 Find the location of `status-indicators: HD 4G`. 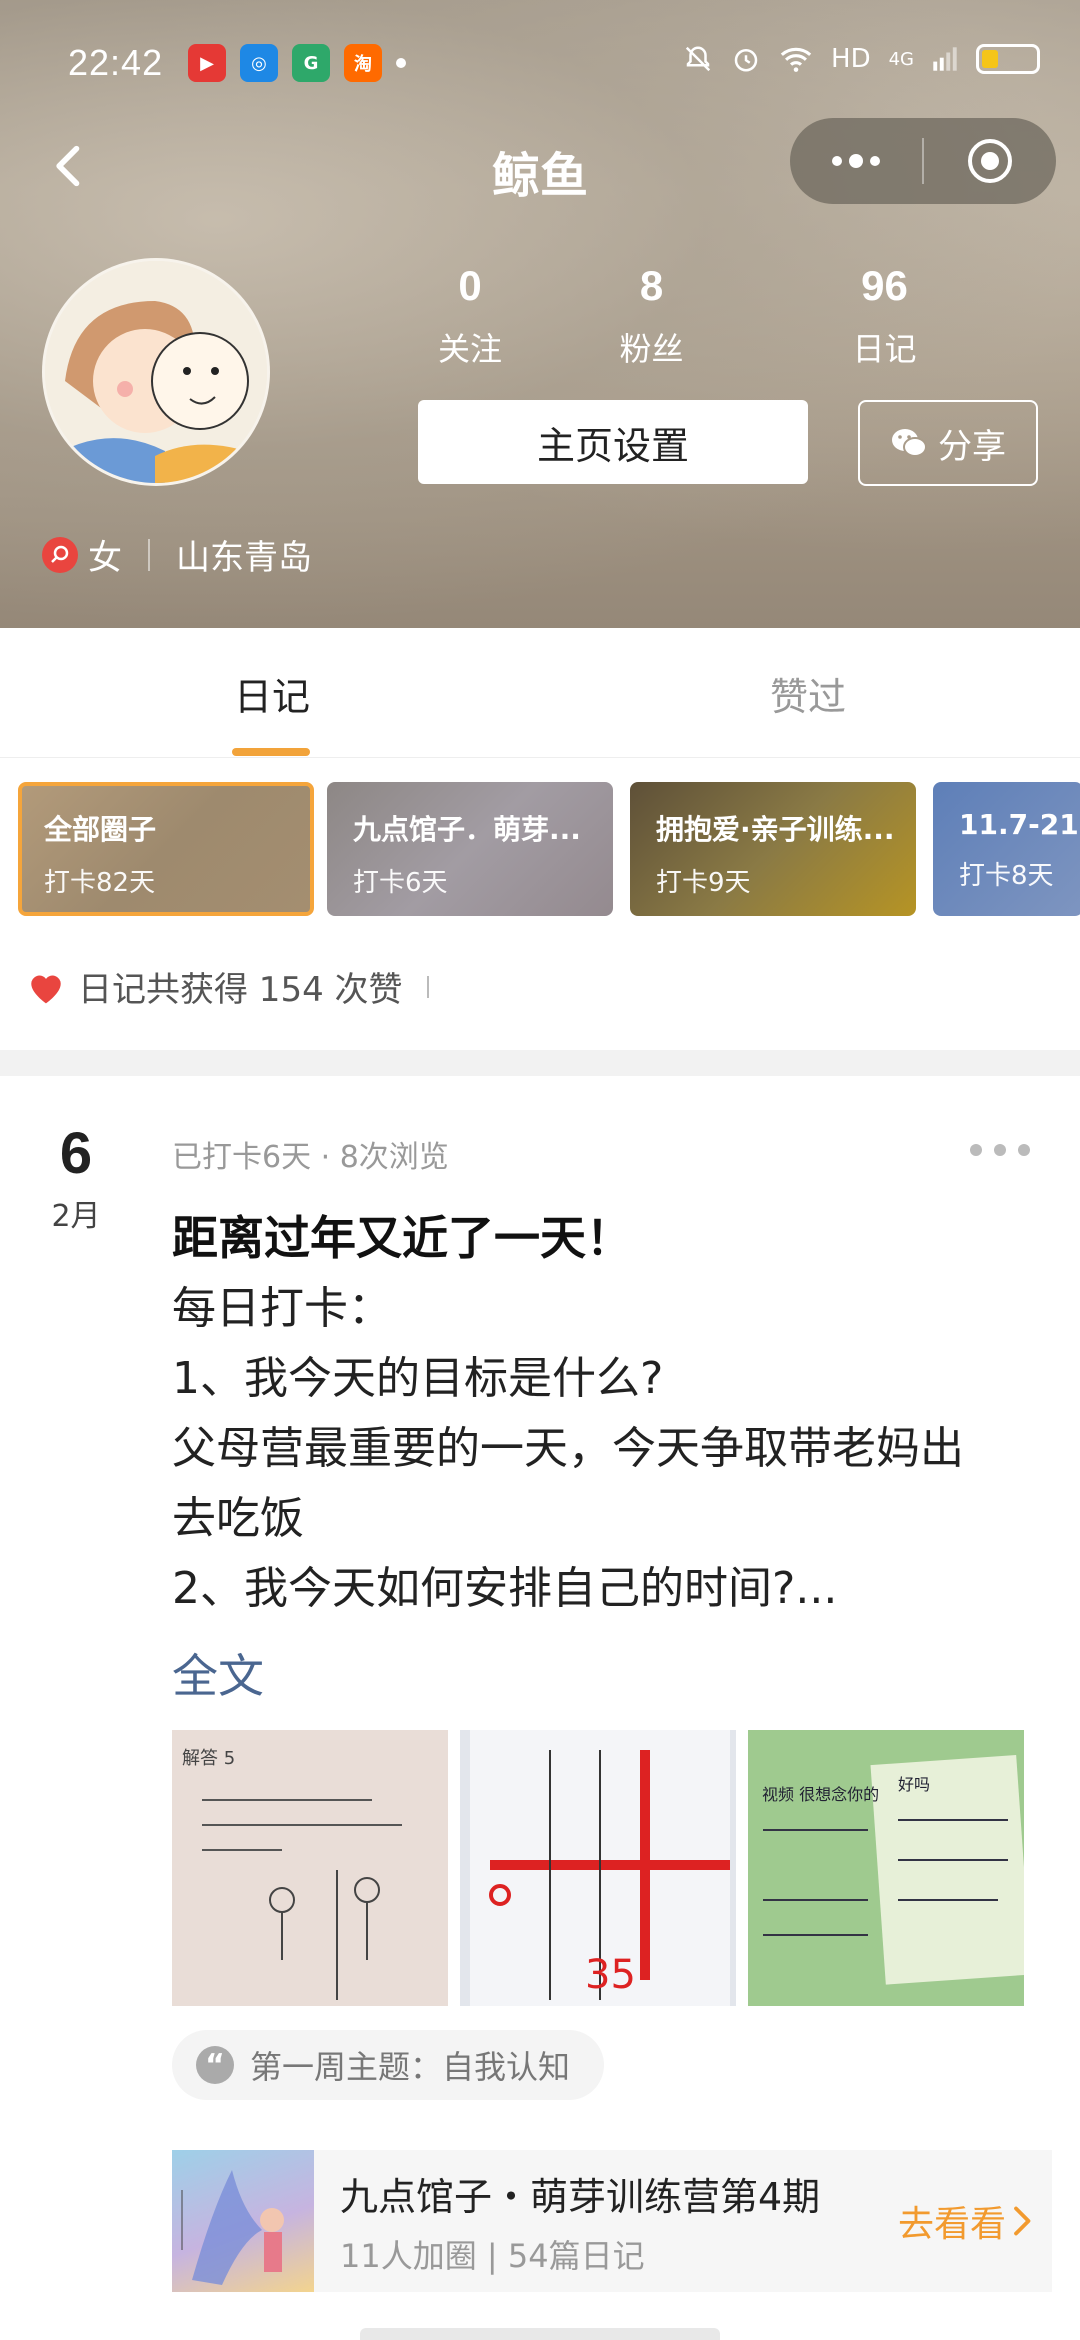

status-indicators: HD 4G is located at coordinates (861, 59).